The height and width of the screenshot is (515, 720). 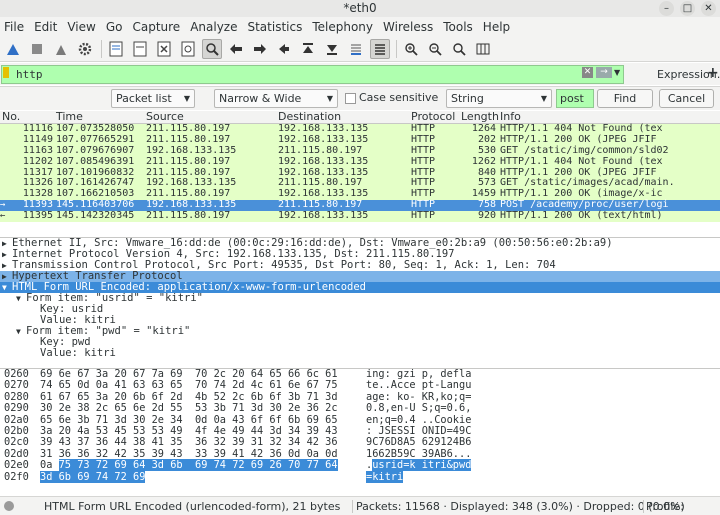 I want to click on hex-selected: 3d 6b 69 74 72 69, so click(x=93, y=476).